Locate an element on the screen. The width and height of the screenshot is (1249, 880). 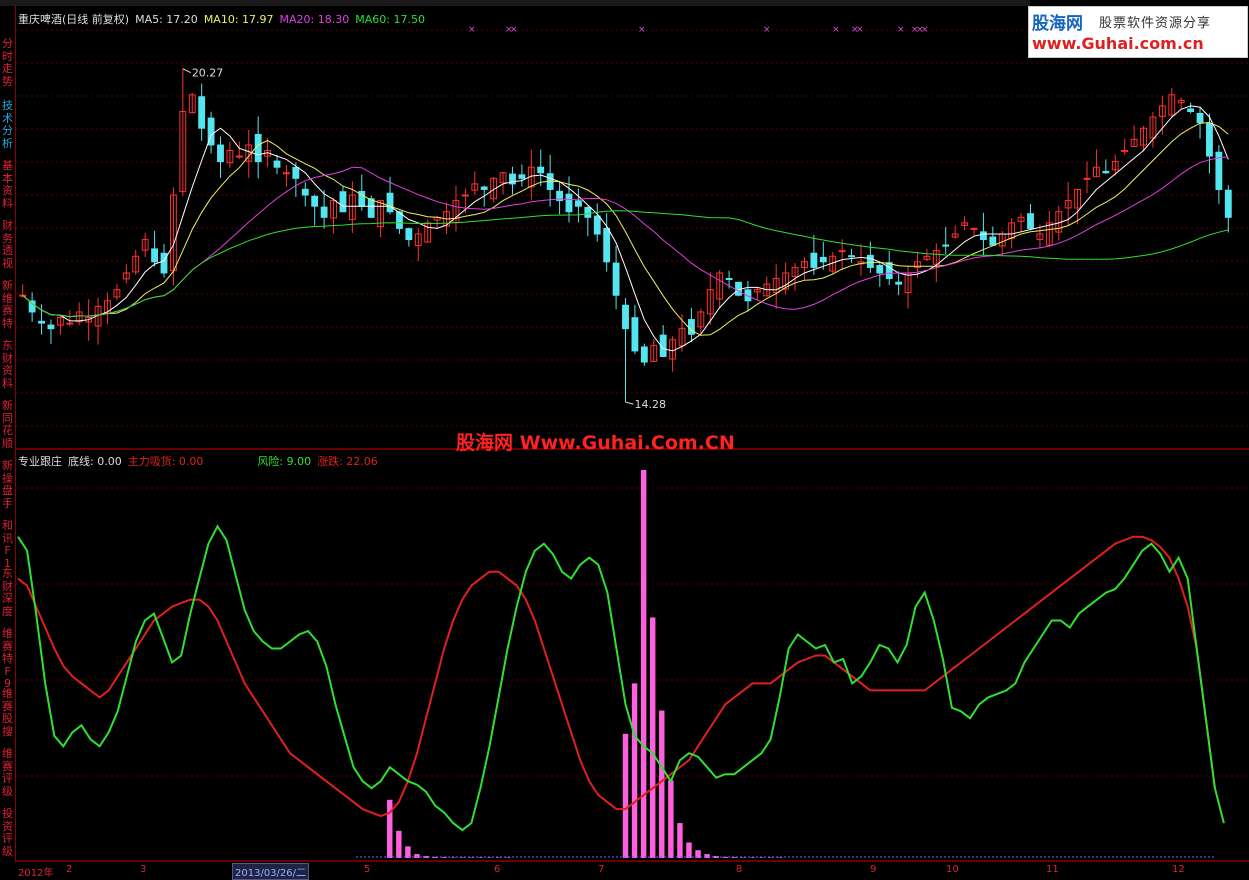
logo-url: www.Guhai.com.cn is located at coordinates (1118, 43).